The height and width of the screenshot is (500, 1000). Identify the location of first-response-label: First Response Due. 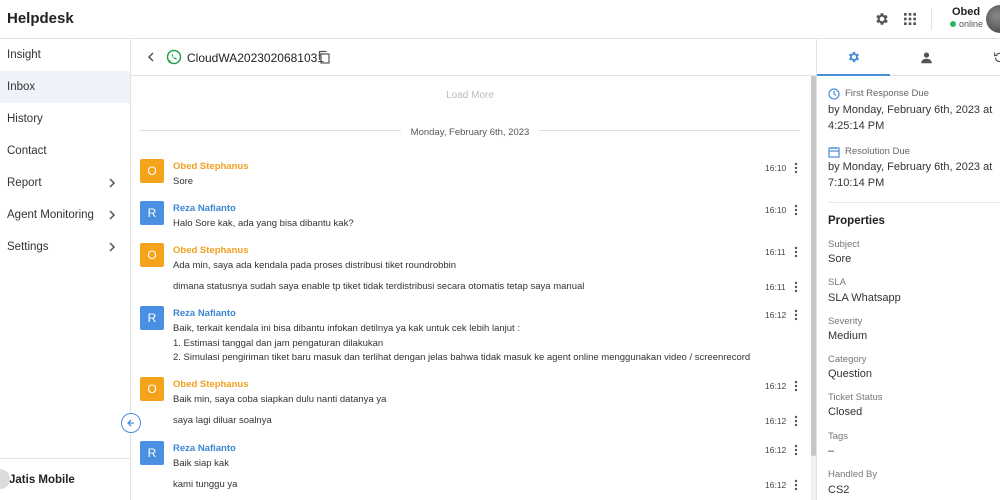
(887, 93).